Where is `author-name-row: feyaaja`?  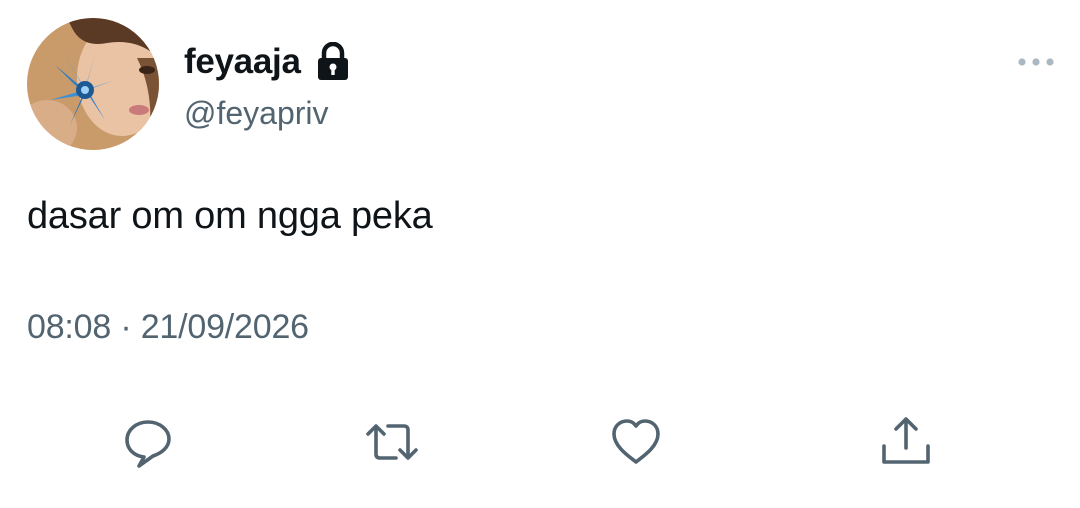 author-name-row: feyaaja is located at coordinates (267, 62).